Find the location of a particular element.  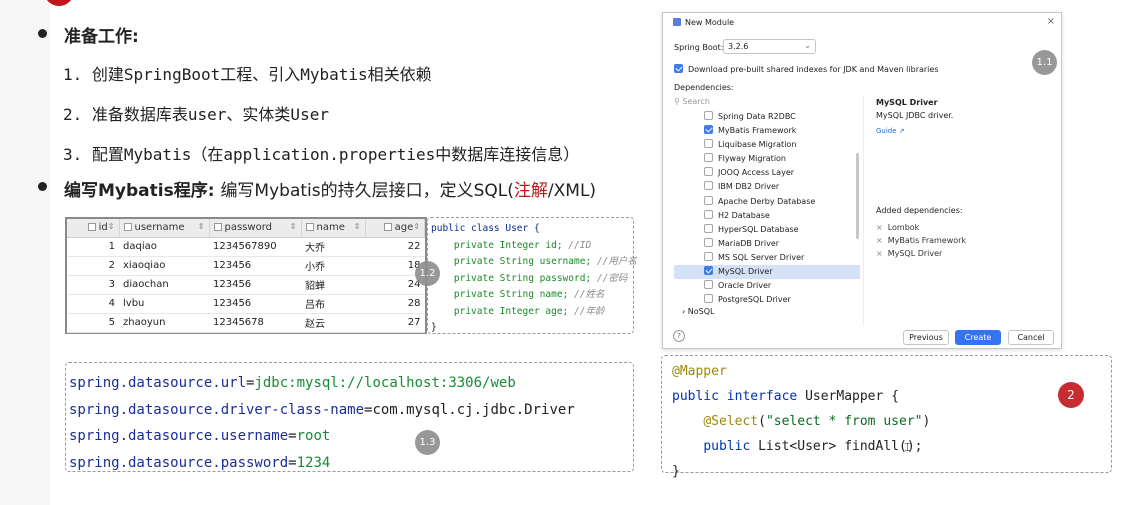

cancel-button: Cancel is located at coordinates (1031, 337).